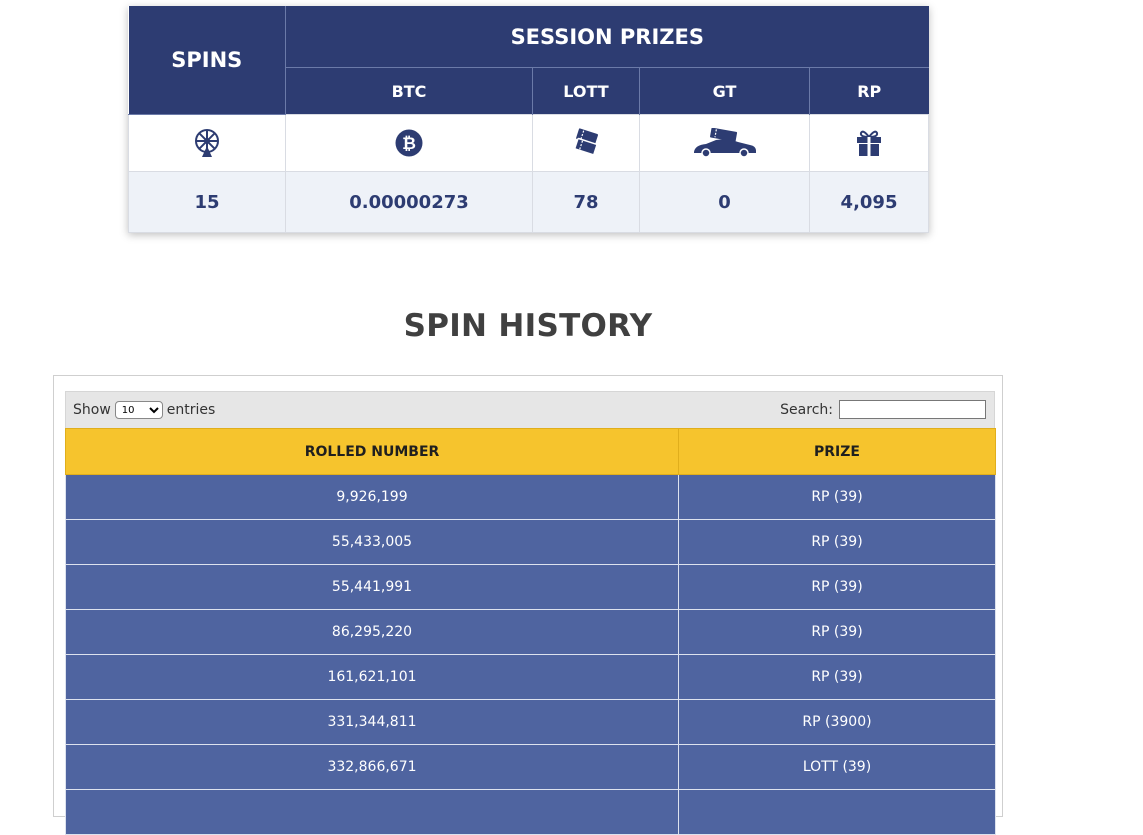 The width and height of the screenshot is (1143, 835). What do you see at coordinates (837, 812) in the screenshot?
I see `prize-cell` at bounding box center [837, 812].